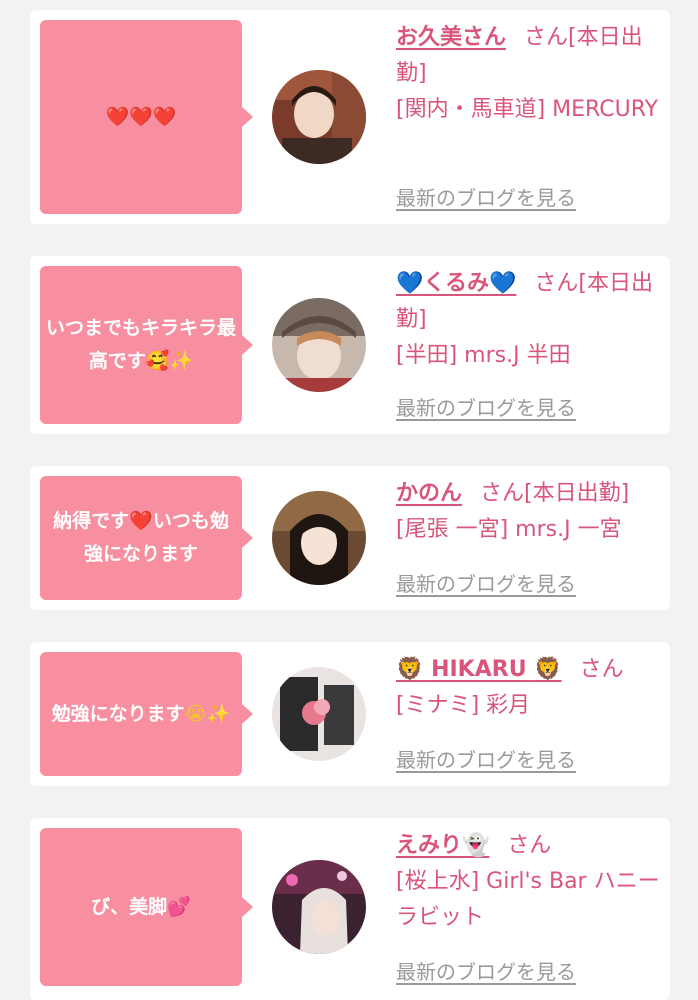  Describe the element at coordinates (483, 355) in the screenshot. I see `shop-location: [半田] mrs.J 半田` at that location.